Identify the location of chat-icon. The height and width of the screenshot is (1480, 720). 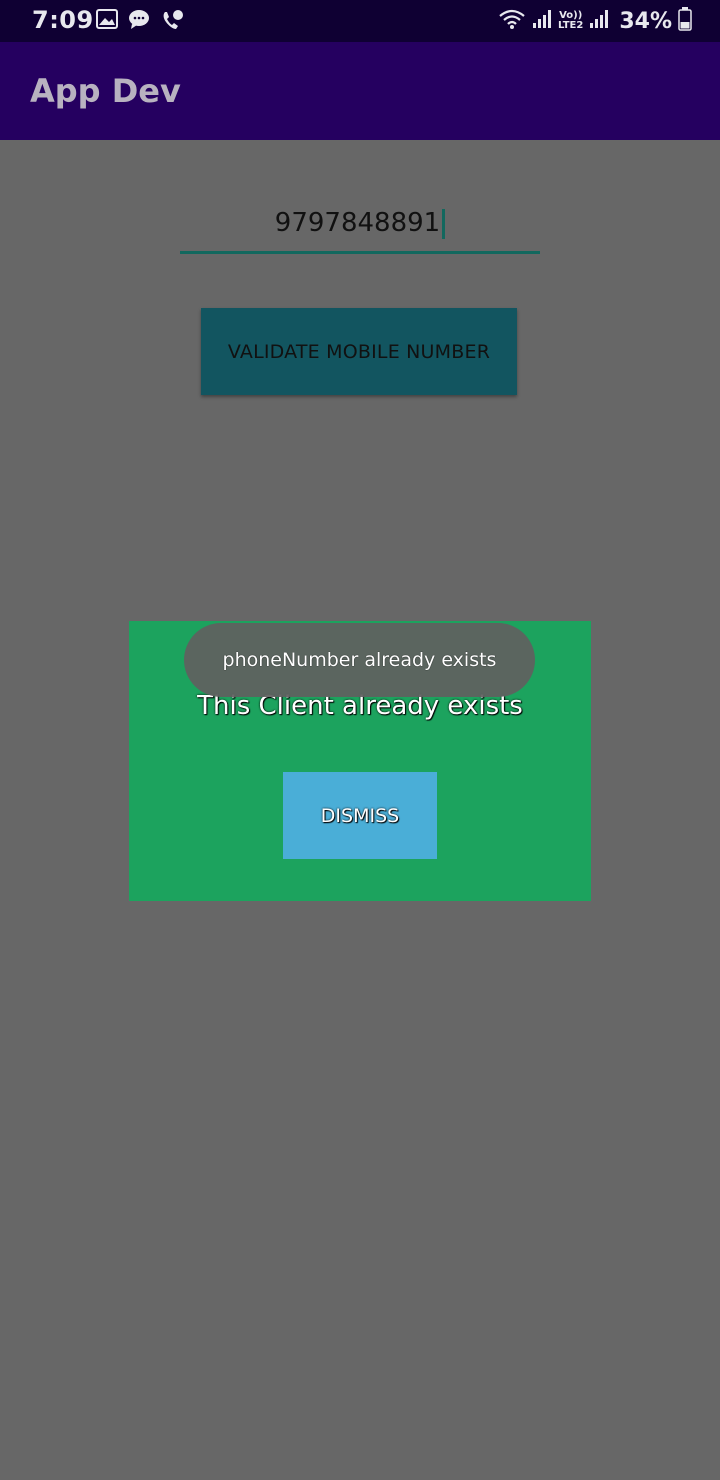
(139, 22).